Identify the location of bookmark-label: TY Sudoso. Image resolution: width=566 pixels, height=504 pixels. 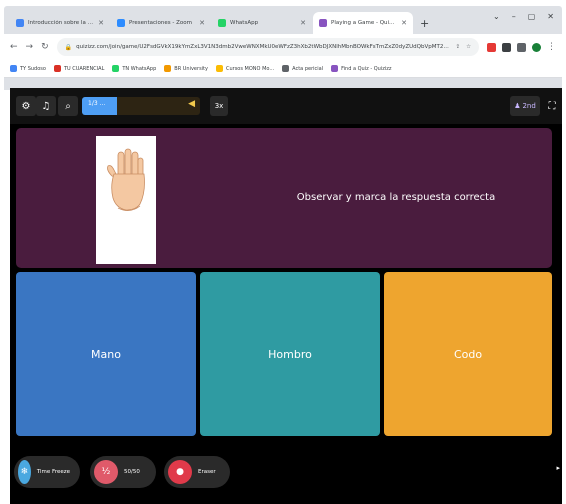
(33, 68).